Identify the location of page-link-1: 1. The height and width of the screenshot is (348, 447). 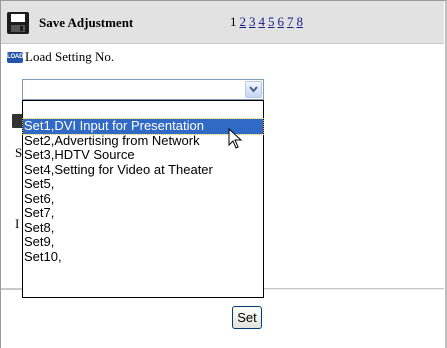
(233, 21).